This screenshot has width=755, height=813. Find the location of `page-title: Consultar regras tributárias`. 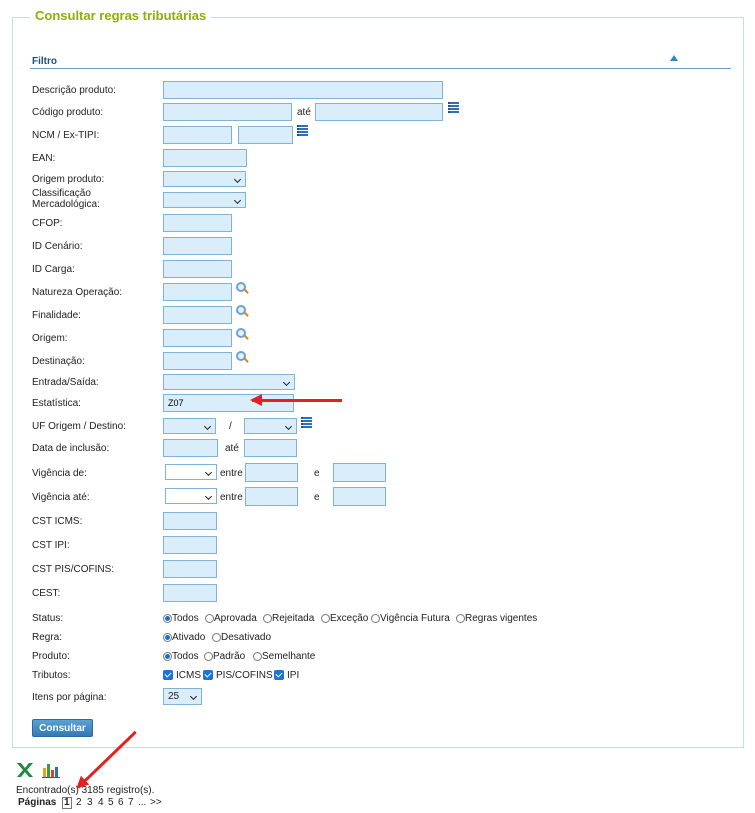

page-title: Consultar regras tributárias is located at coordinates (121, 15).